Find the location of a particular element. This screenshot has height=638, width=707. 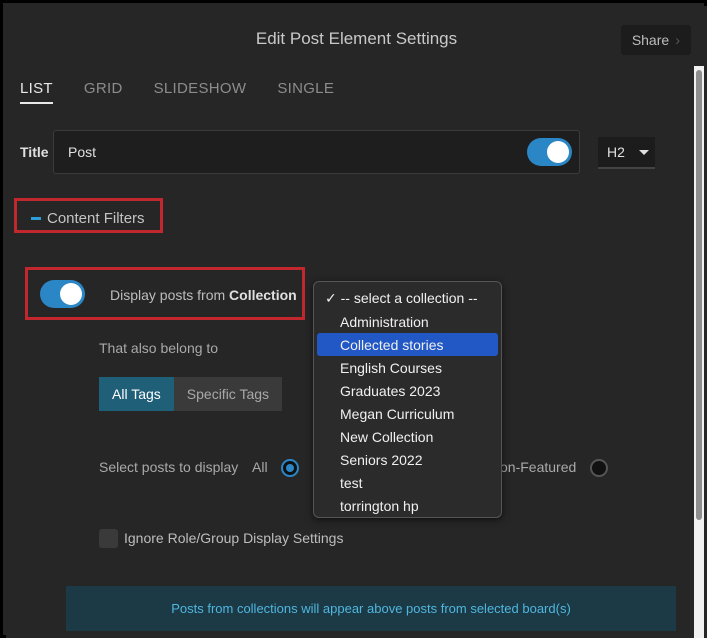

scrollbar-thumb is located at coordinates (699, 295).